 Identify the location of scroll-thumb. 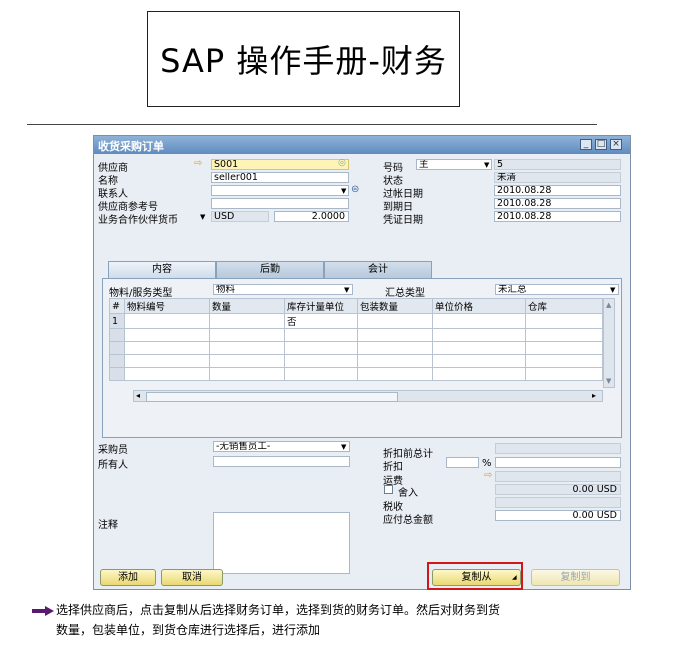
(272, 397).